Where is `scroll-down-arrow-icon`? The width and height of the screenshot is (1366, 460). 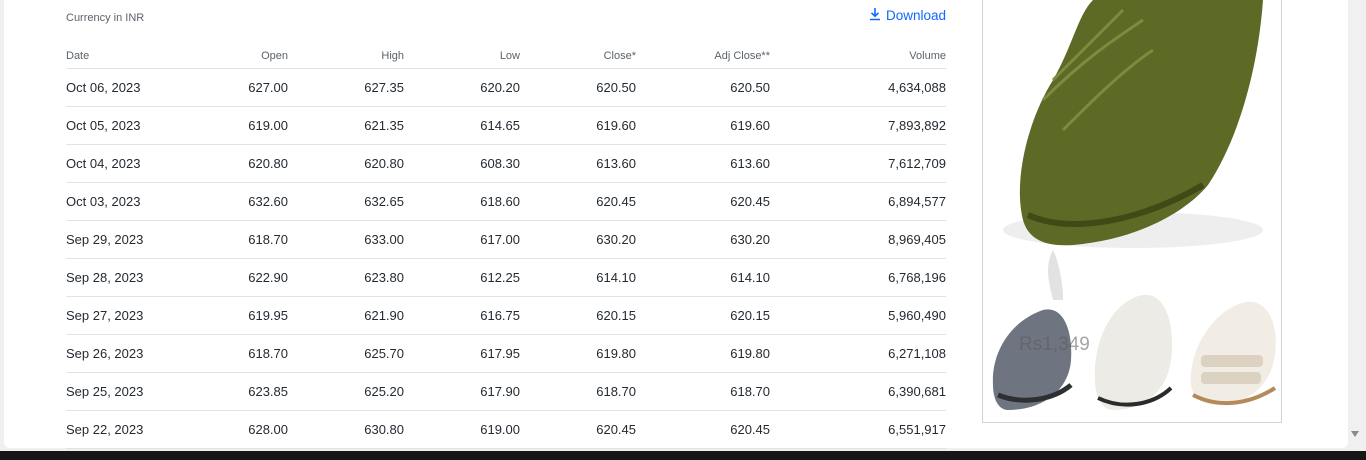 scroll-down-arrow-icon is located at coordinates (1355, 434).